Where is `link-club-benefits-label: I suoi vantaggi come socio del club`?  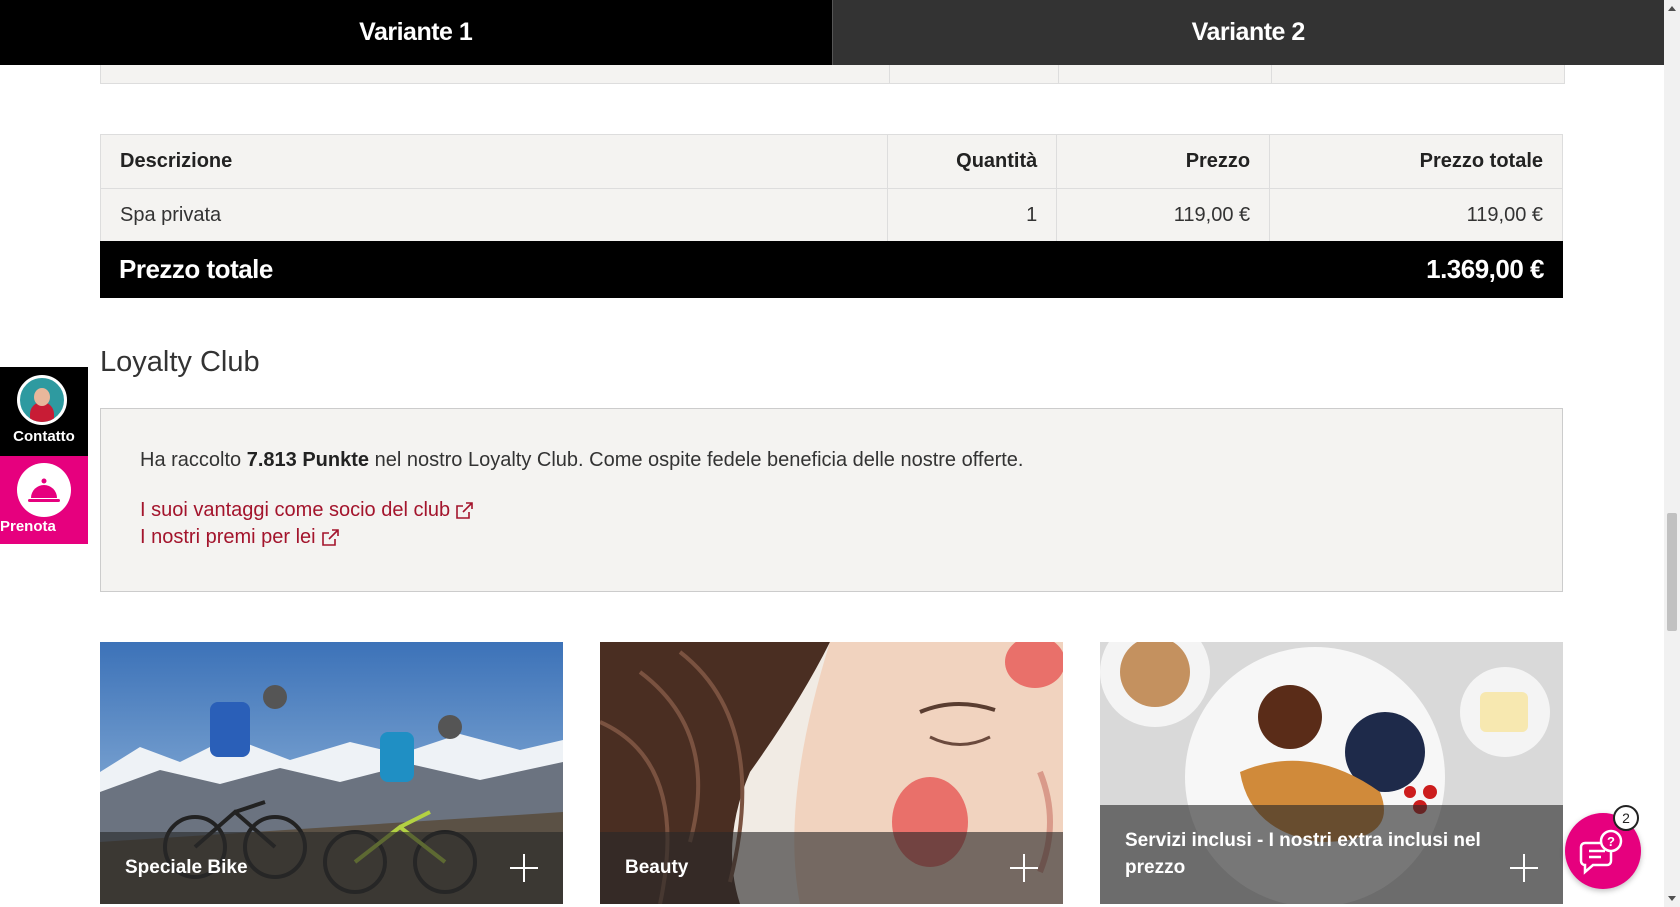 link-club-benefits-label: I suoi vantaggi come socio del club is located at coordinates (295, 510).